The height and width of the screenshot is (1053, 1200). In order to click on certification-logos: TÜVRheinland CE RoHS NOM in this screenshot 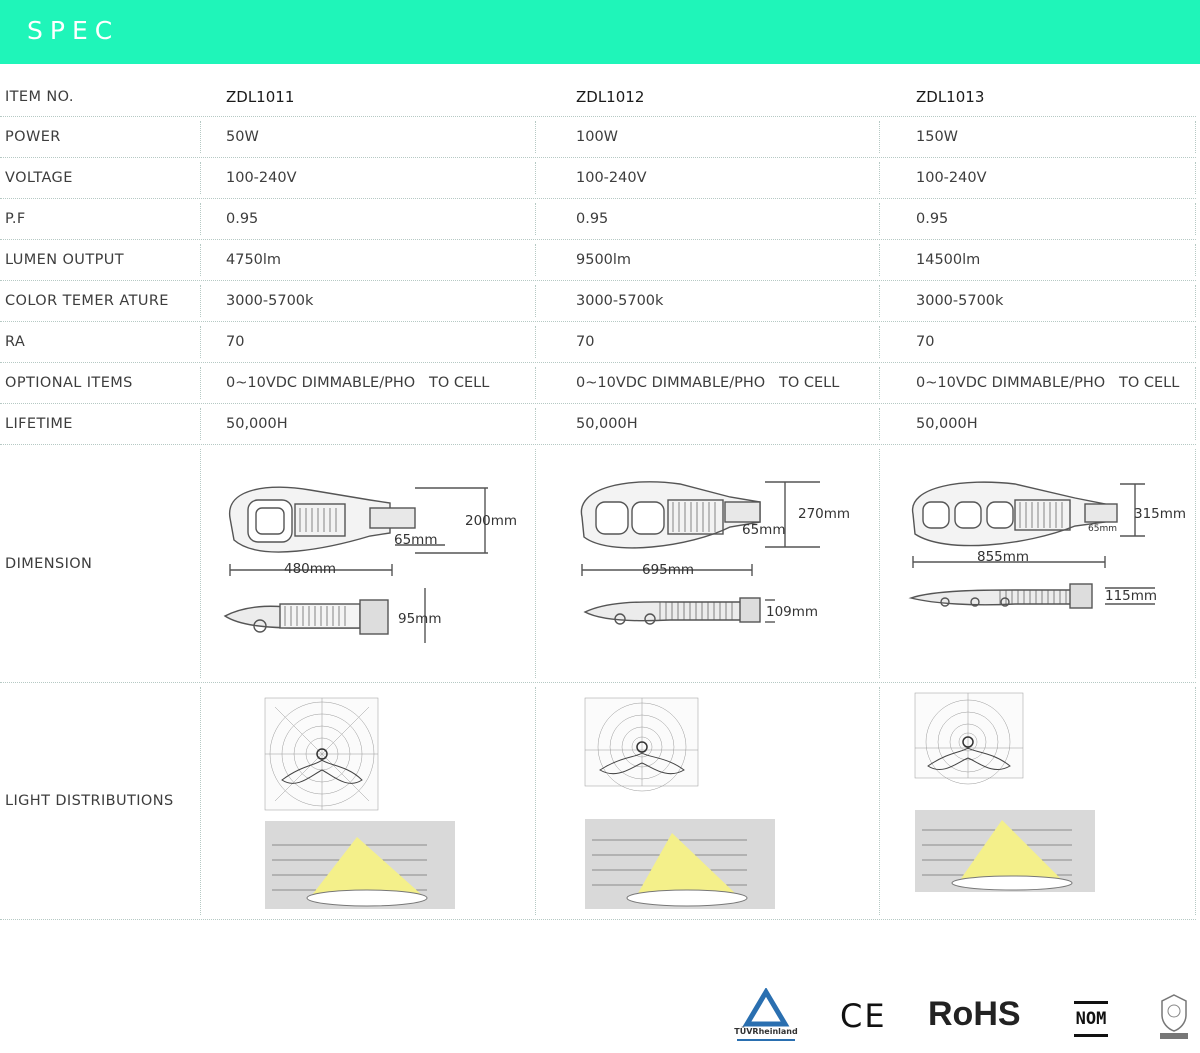, I will do `click(965, 1015)`.